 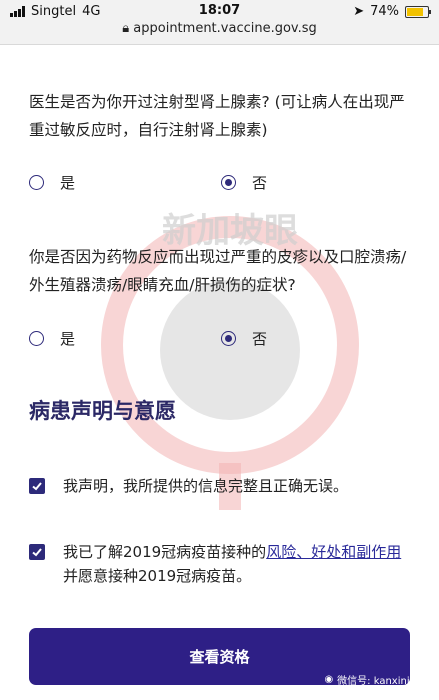 I want to click on section-title: 病患声明与意愿, so click(x=102, y=411).